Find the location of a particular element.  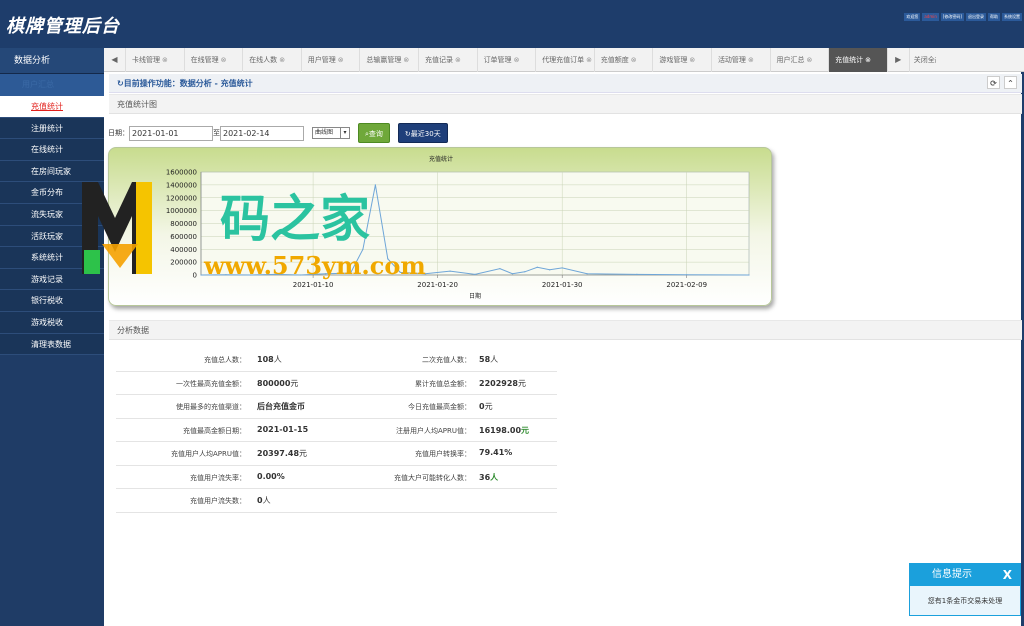

stat-label: 一次性最高充值金额： is located at coordinates (211, 383).